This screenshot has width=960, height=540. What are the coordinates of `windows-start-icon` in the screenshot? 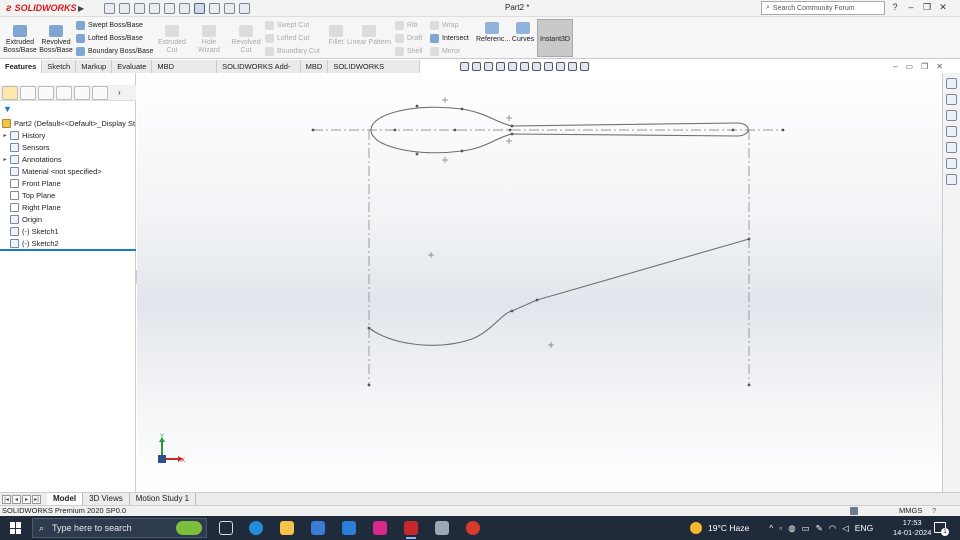 It's located at (16, 528).